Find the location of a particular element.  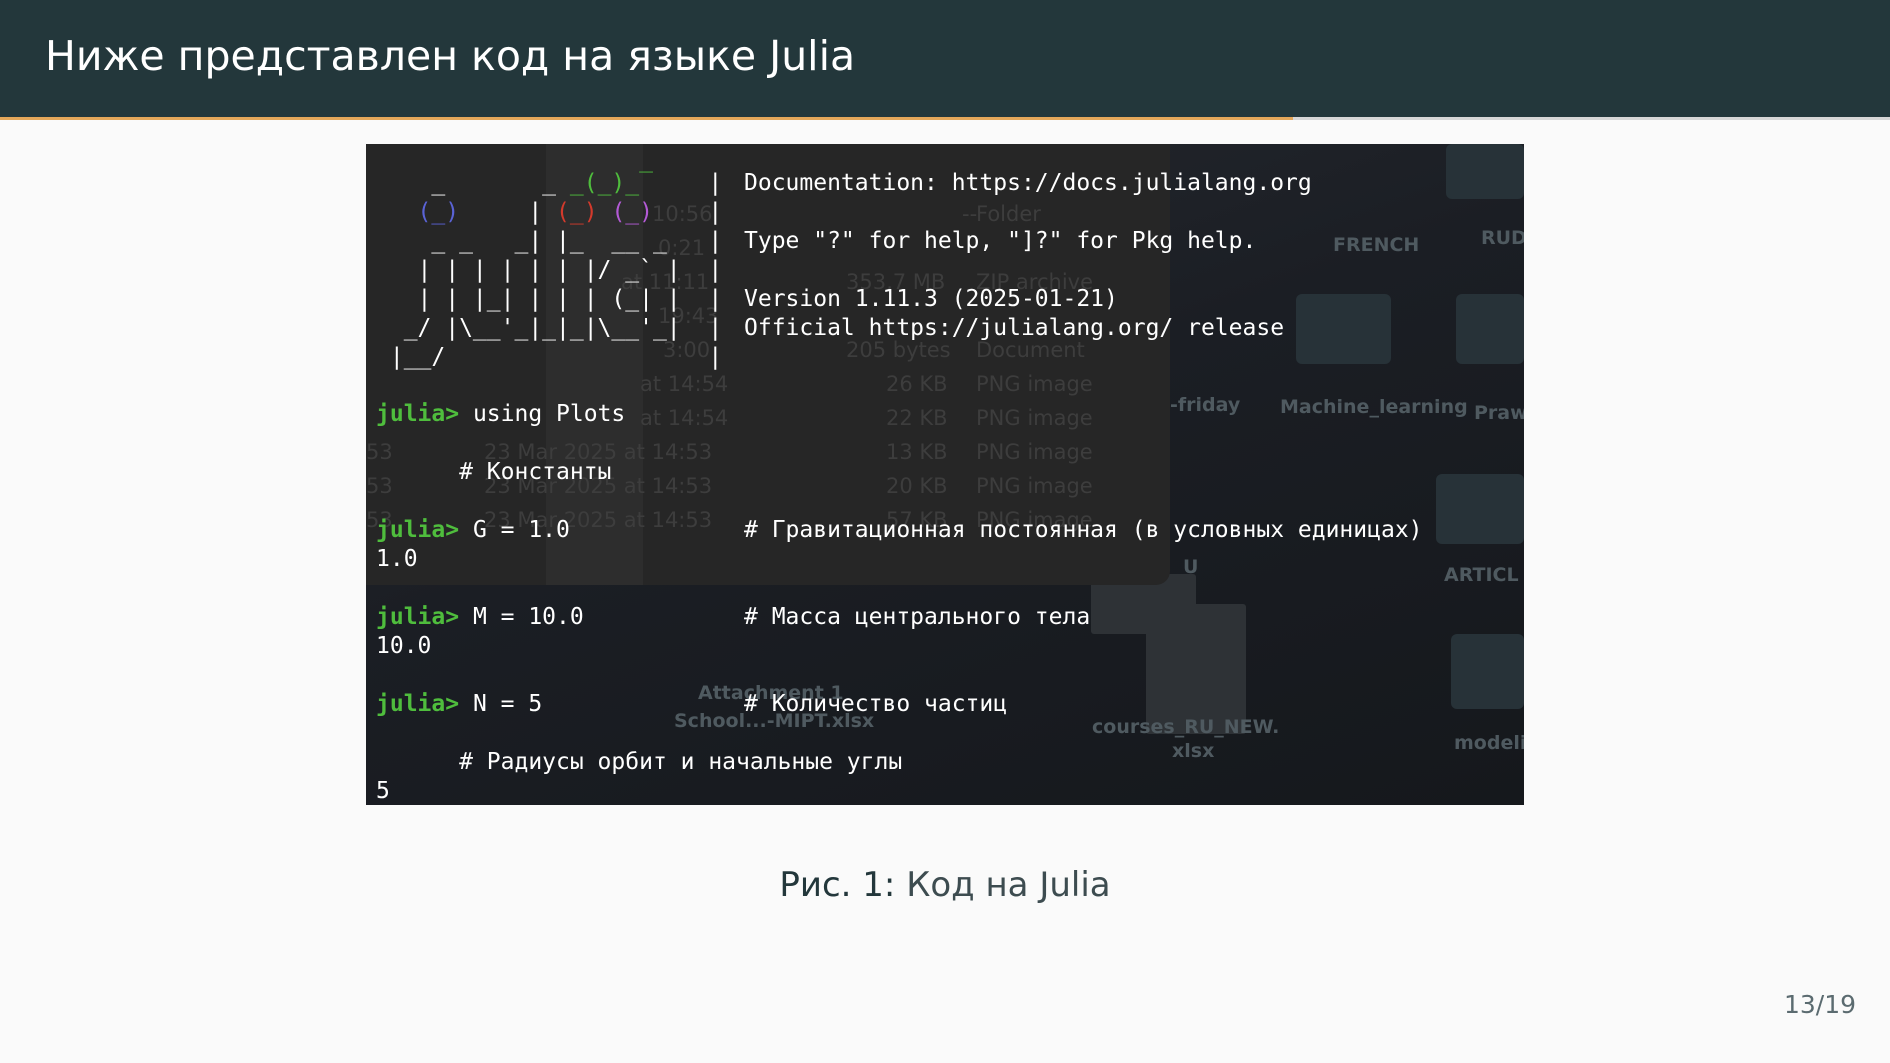

julia-logo-line: _/ |\__'_|_|_|\__'_| | is located at coordinates (549, 328).